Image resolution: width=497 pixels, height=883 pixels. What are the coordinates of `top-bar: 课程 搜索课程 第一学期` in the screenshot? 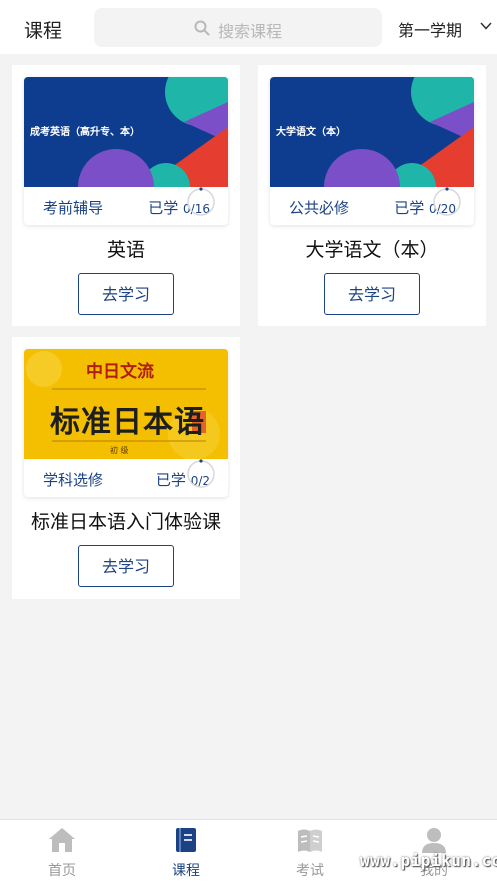 It's located at (248, 27).